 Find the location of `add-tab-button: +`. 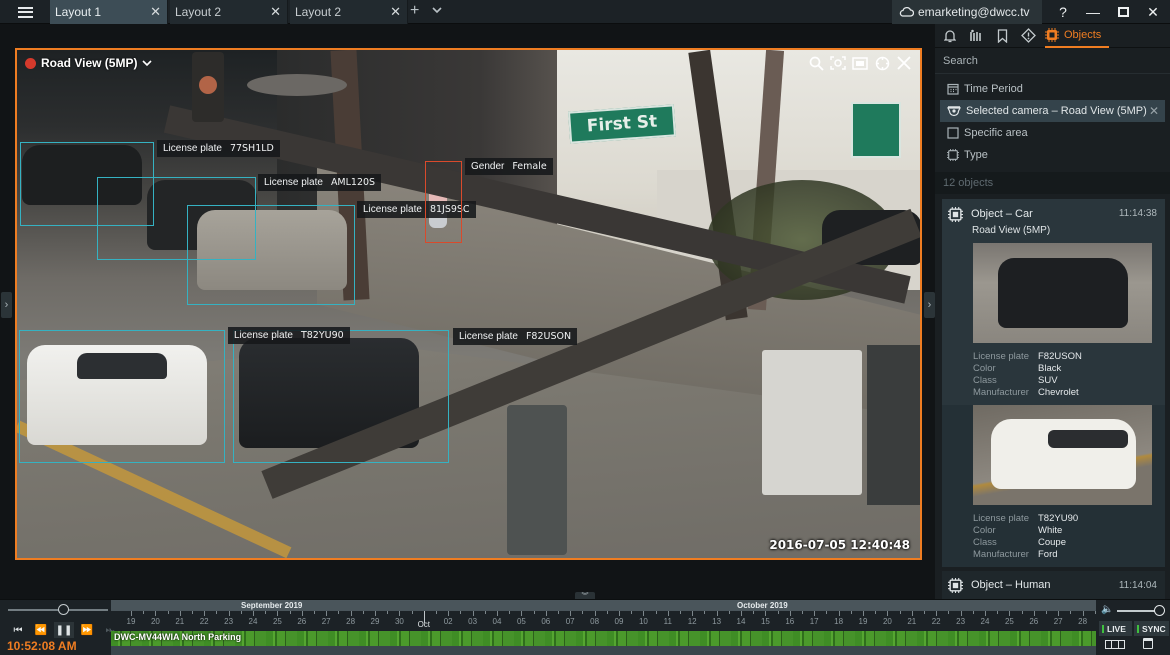

add-tab-button: + is located at coordinates (414, 11).